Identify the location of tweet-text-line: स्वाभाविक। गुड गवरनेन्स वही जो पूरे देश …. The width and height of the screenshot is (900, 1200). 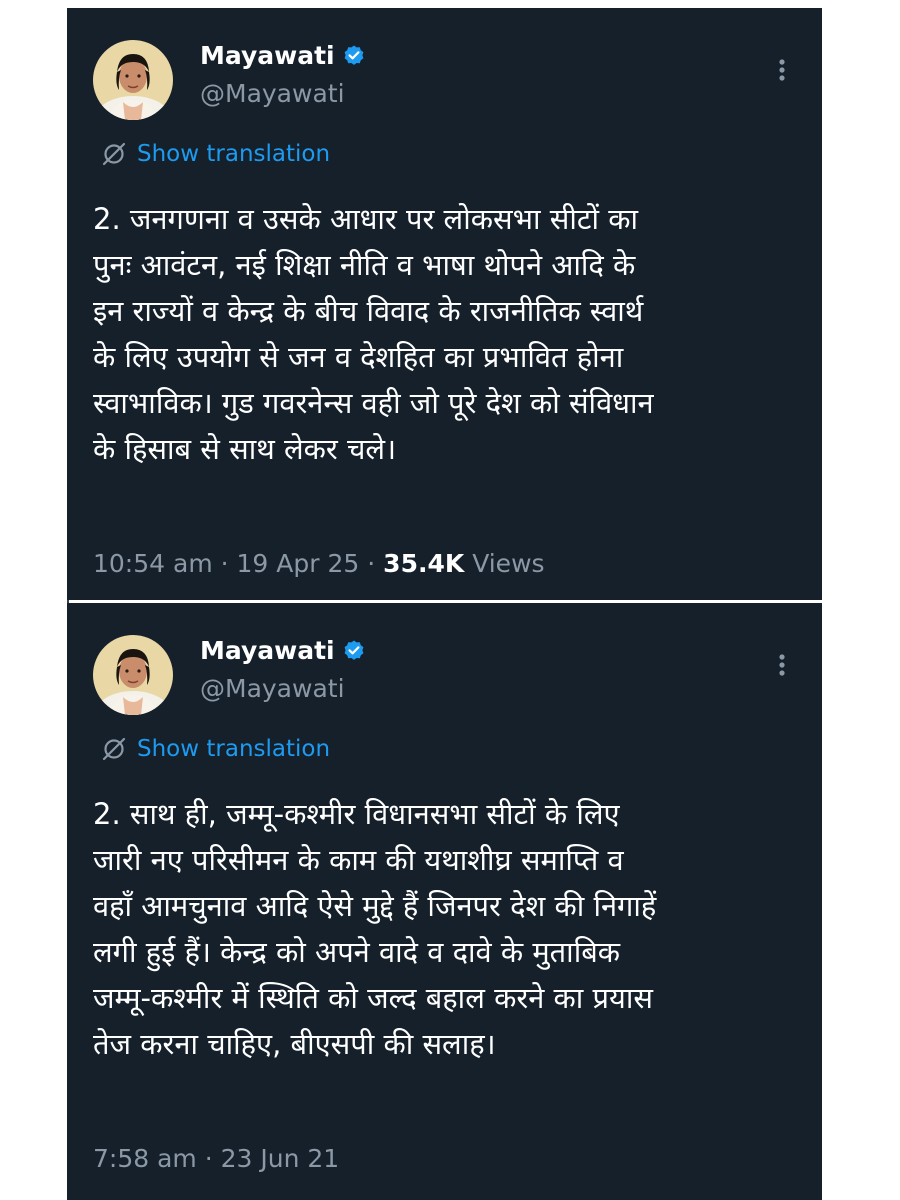
(373, 403).